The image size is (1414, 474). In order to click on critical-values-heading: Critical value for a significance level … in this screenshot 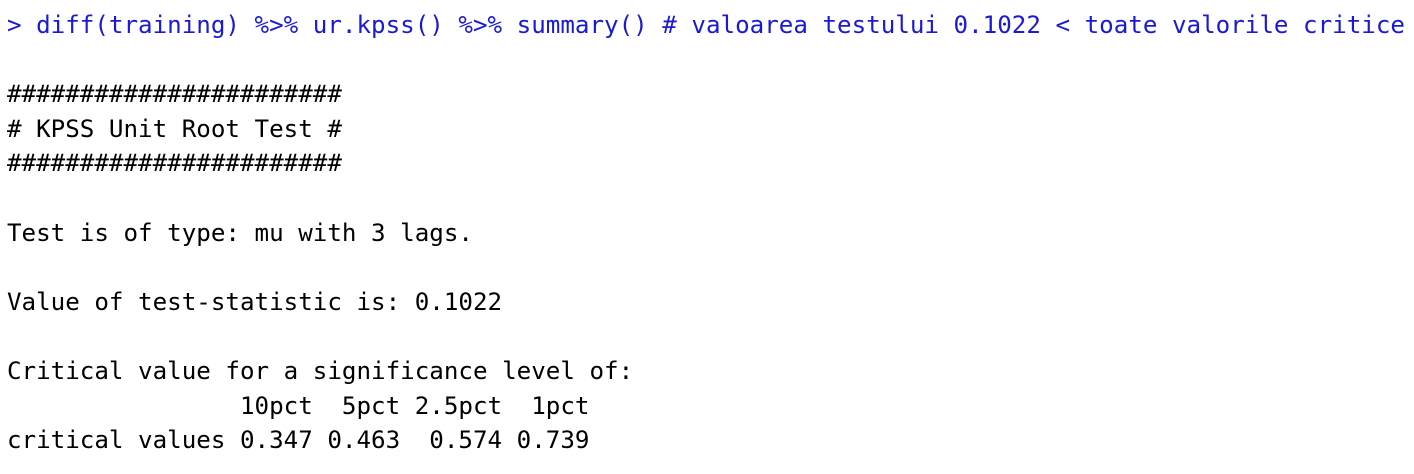, I will do `click(320, 370)`.